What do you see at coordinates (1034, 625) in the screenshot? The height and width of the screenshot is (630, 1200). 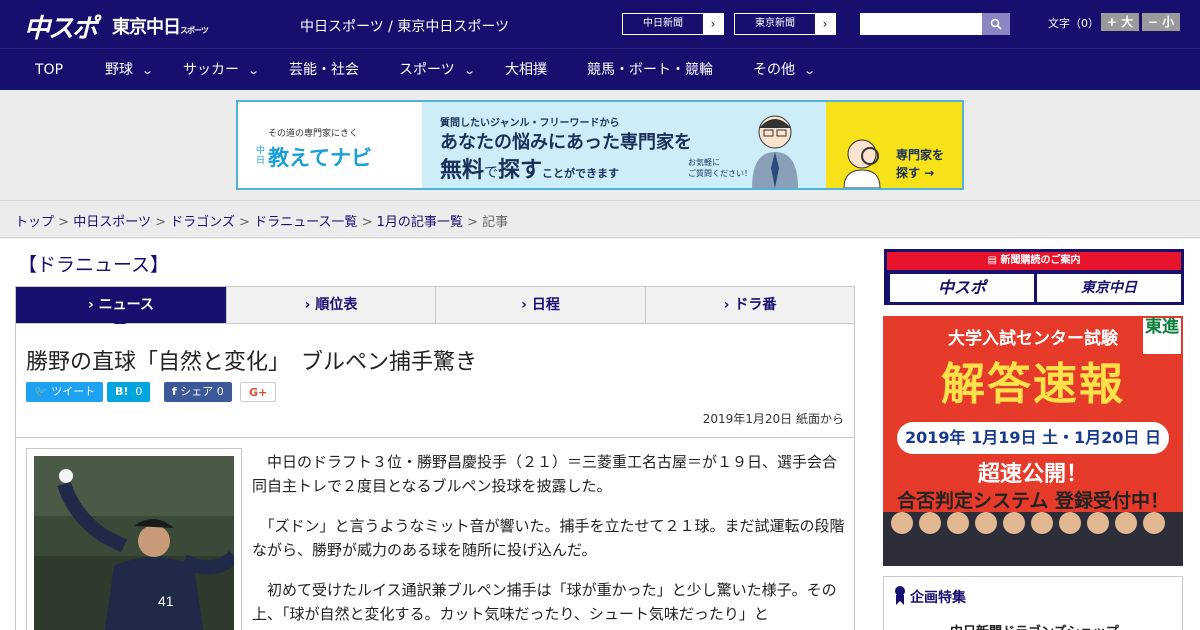 I see `feature-item-dragons-shop: 中日新聞ドラゴンズショップ` at bounding box center [1034, 625].